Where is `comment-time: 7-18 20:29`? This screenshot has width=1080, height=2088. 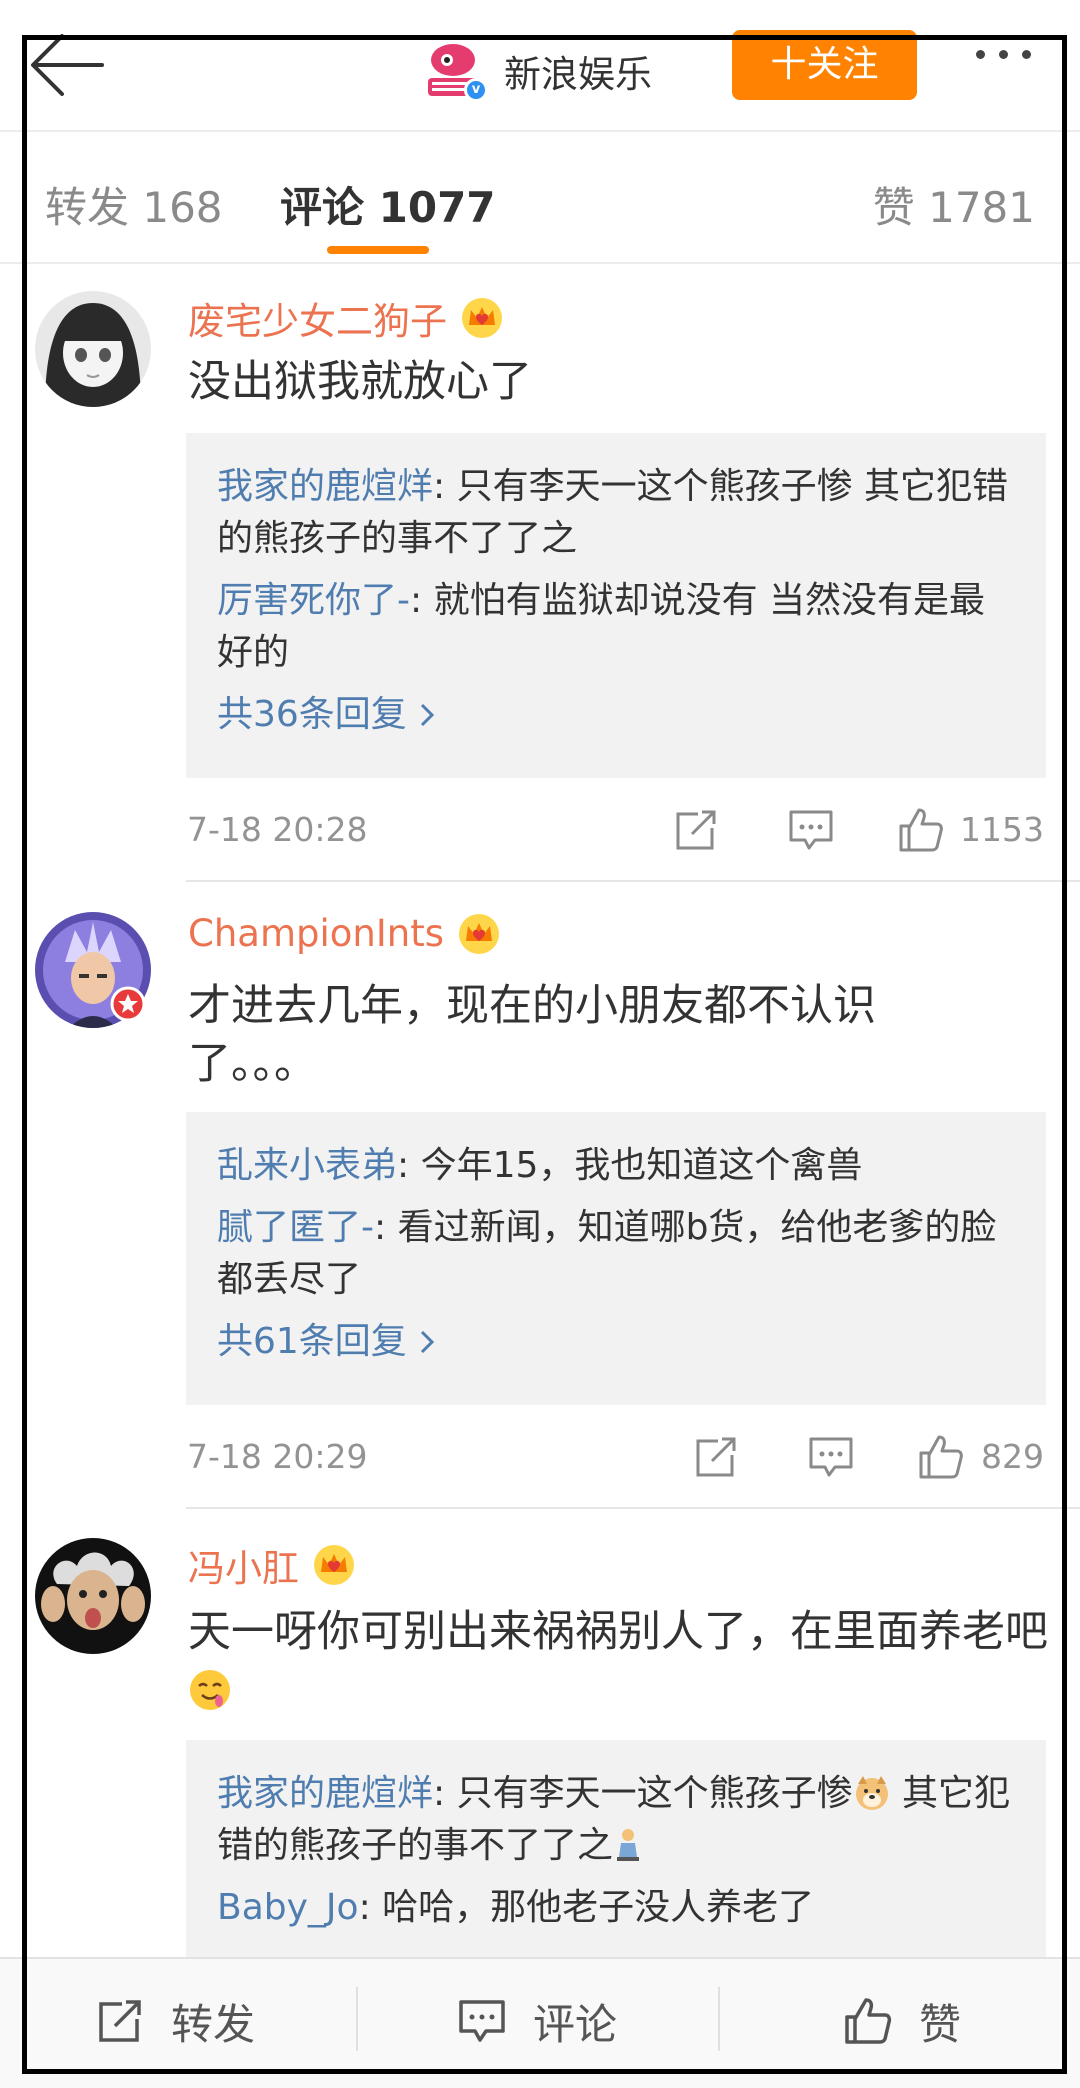
comment-time: 7-18 20:29 is located at coordinates (277, 1456).